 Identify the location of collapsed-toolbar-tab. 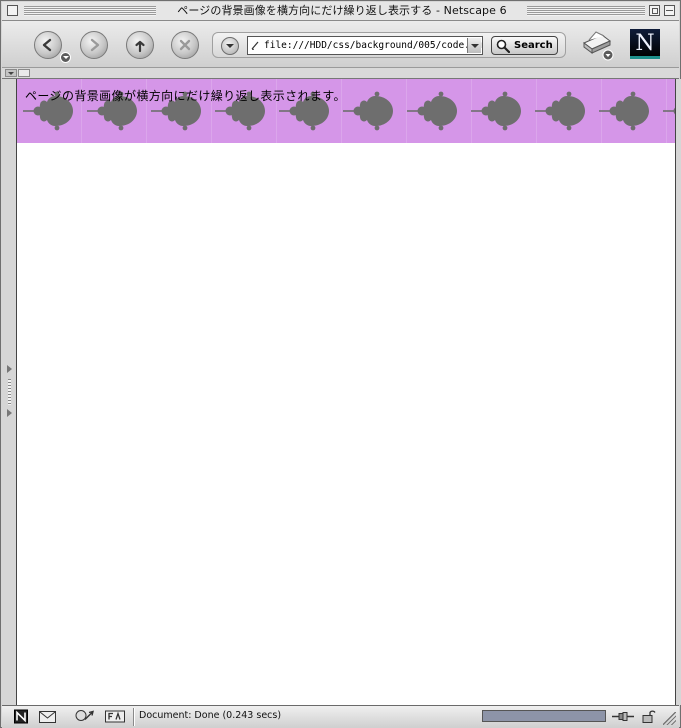
(24, 73).